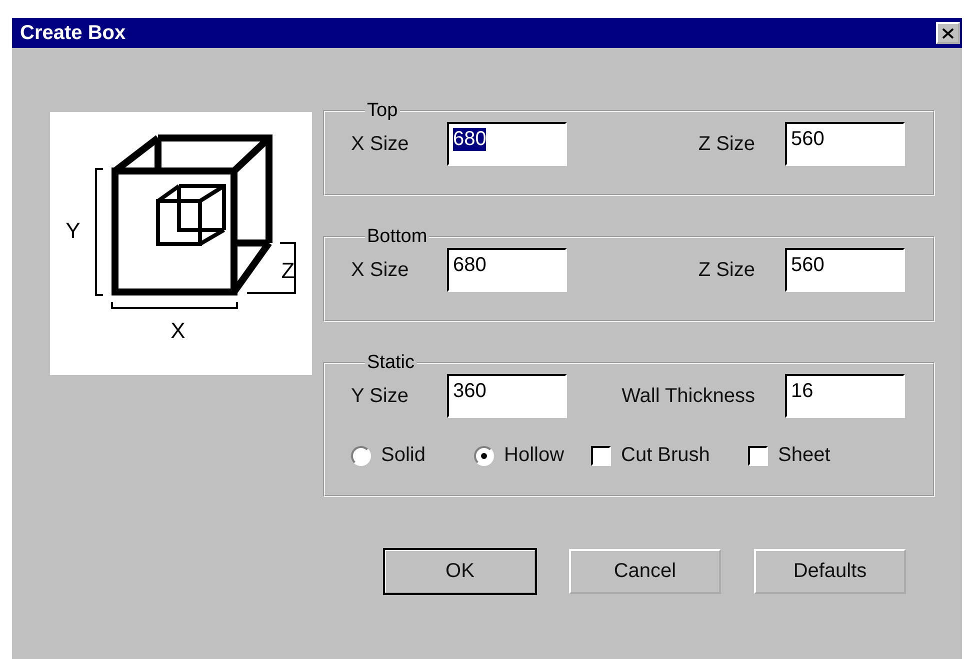  What do you see at coordinates (845, 396) in the screenshot?
I see `input-field: 16` at bounding box center [845, 396].